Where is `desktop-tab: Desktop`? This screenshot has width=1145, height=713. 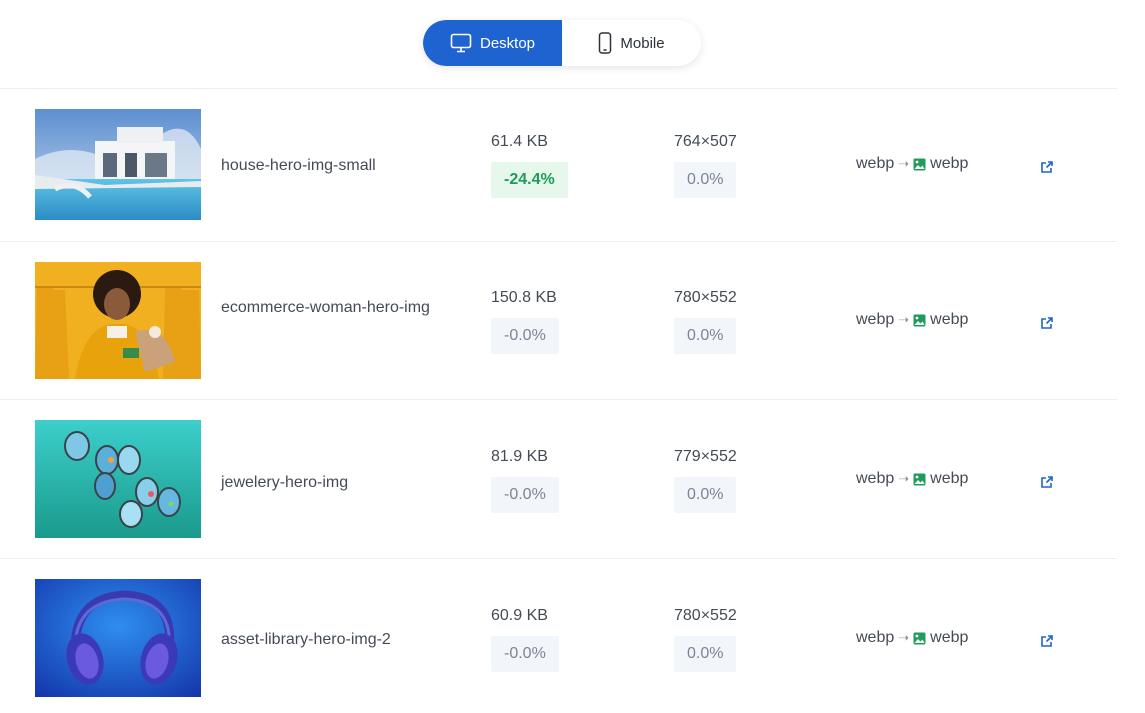 desktop-tab: Desktop is located at coordinates (492, 43).